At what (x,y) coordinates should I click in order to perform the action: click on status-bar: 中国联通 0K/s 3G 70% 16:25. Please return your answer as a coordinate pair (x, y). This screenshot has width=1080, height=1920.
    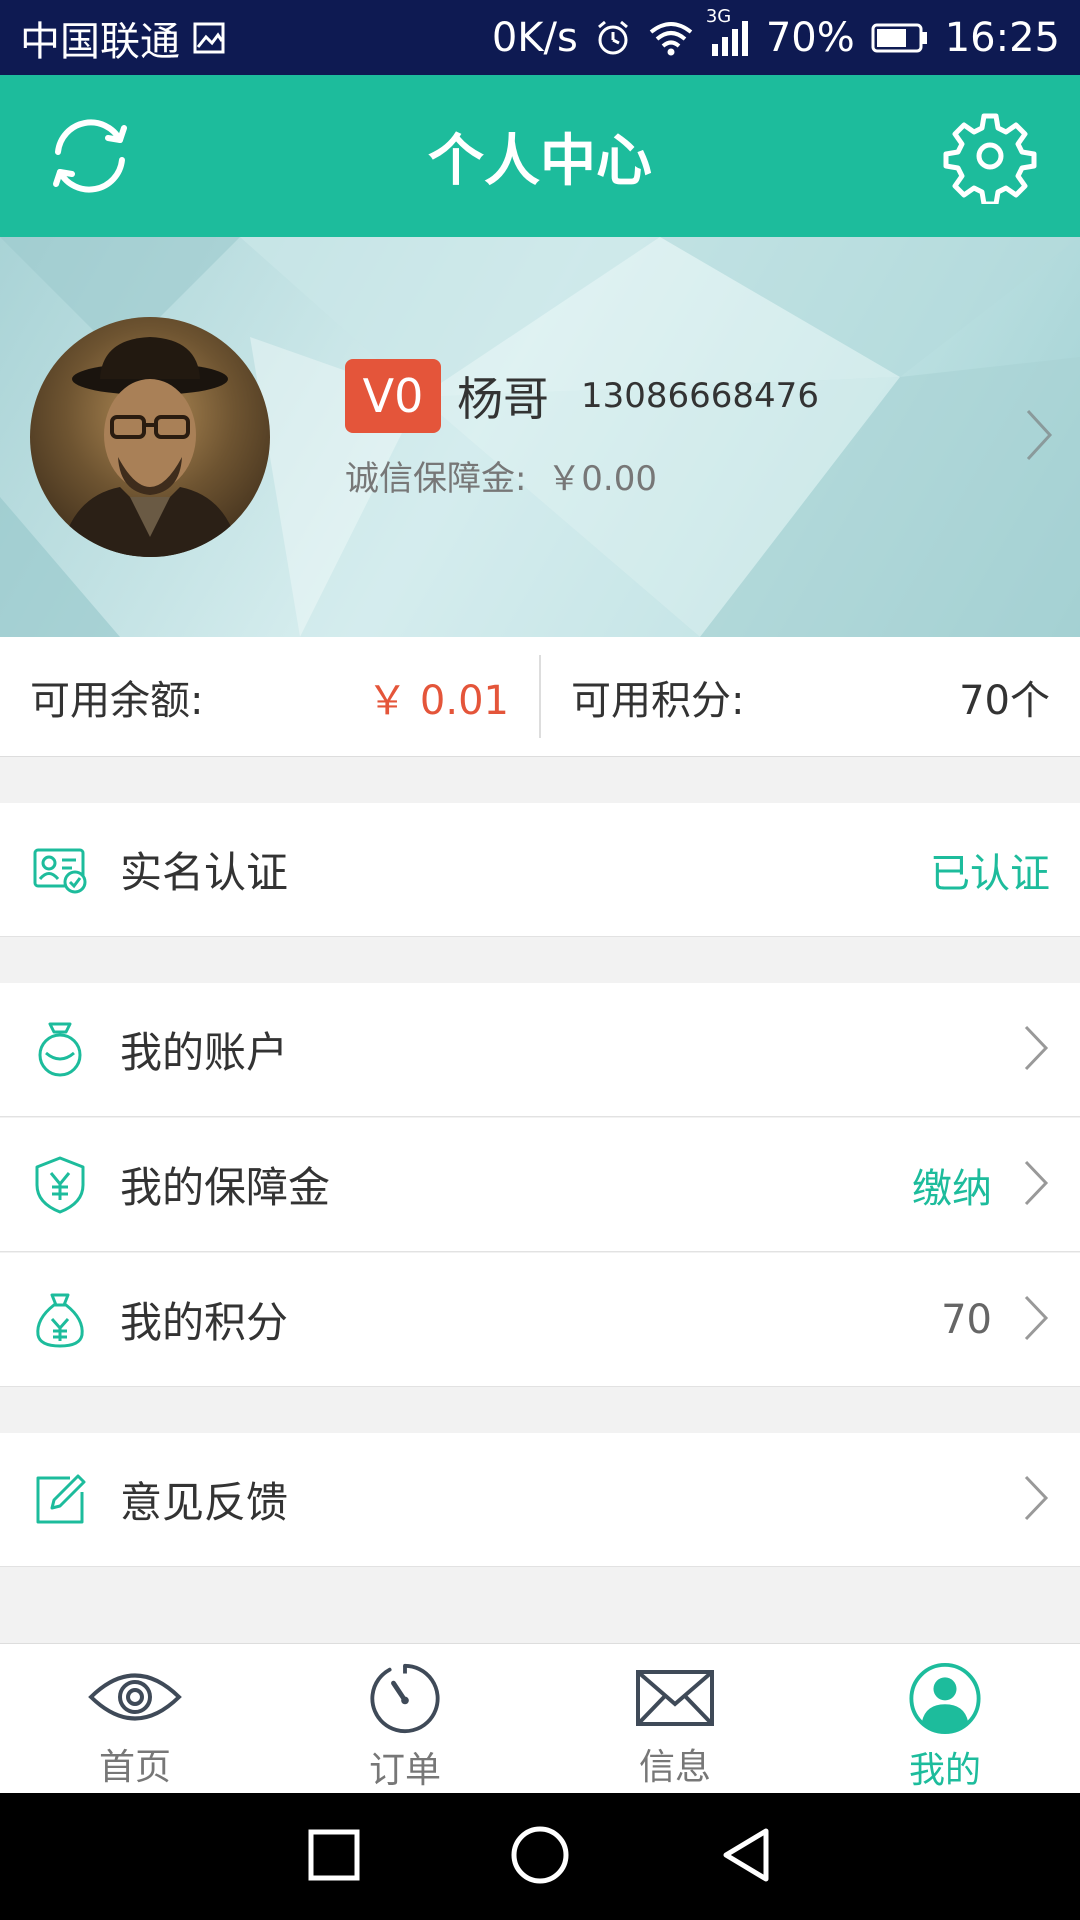
    Looking at the image, I should click on (540, 37).